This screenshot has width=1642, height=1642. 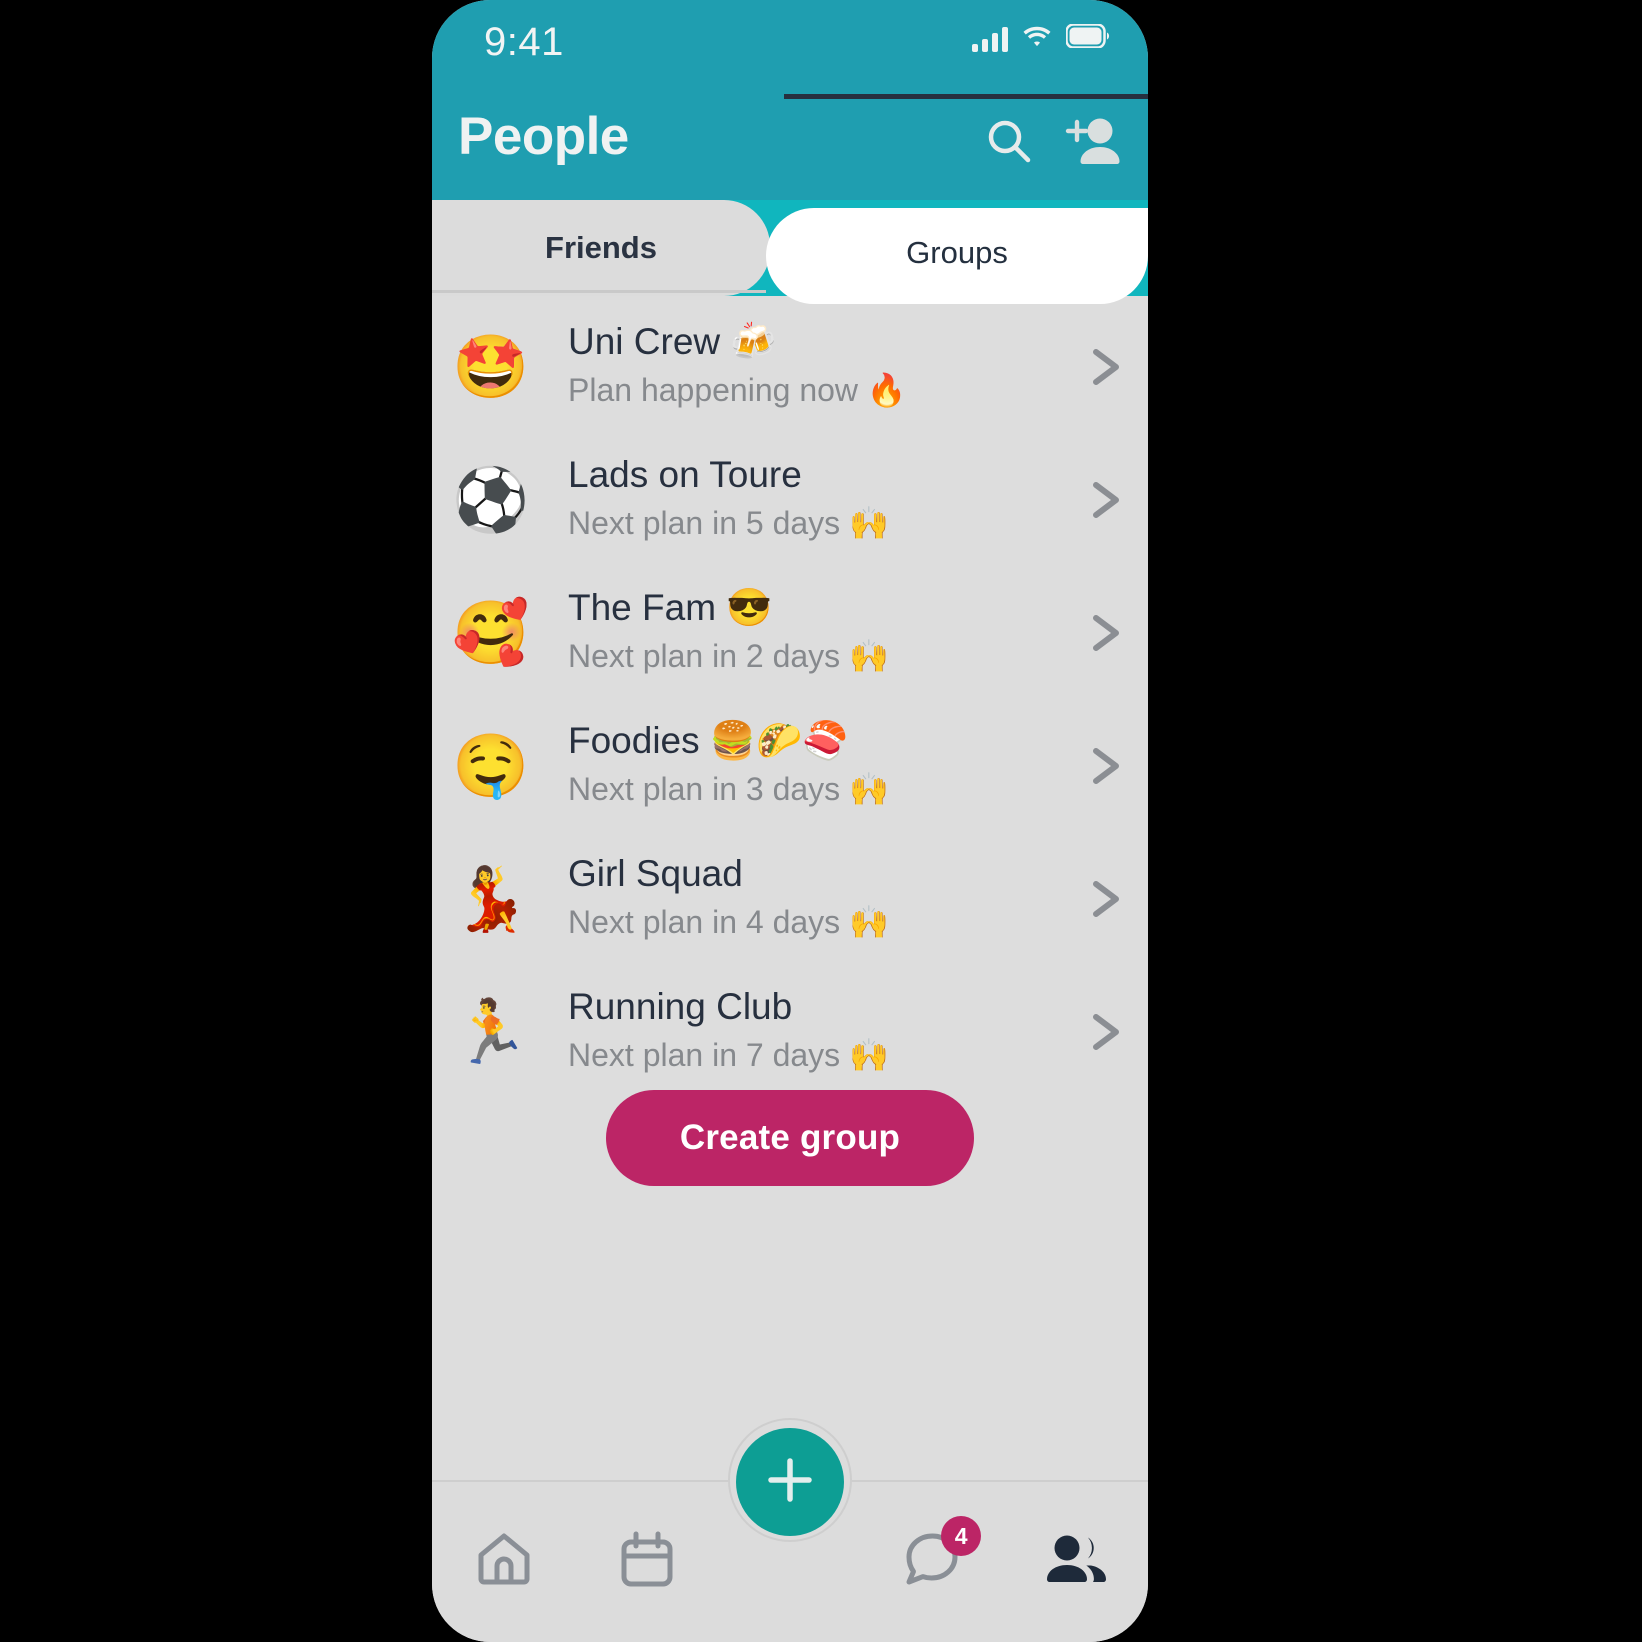 What do you see at coordinates (819, 1031) in the screenshot?
I see `group-text-block: Running Club Next plan in 7 days 🙌` at bounding box center [819, 1031].